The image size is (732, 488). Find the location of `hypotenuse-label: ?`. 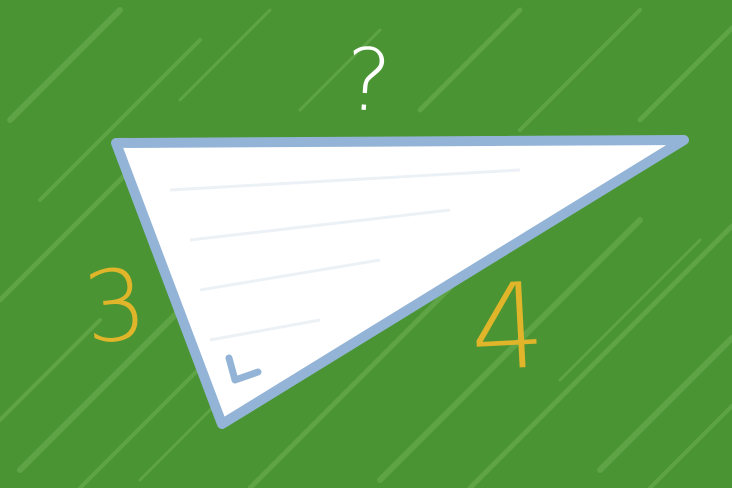

hypotenuse-label: ? is located at coordinates (368, 81).